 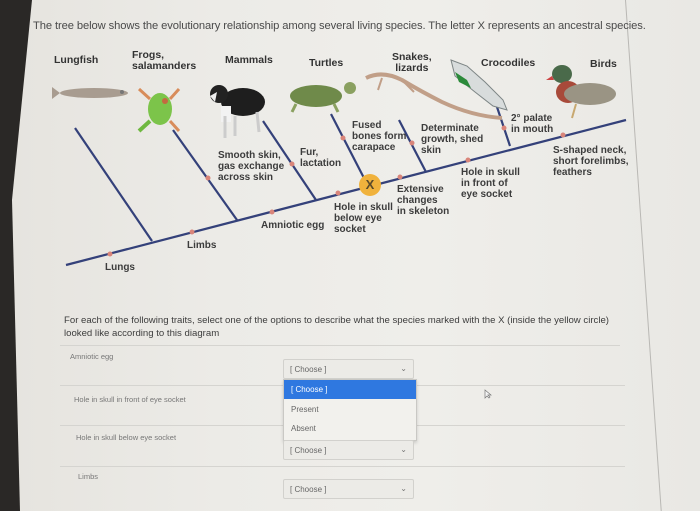 I want to click on trait-line: lactation, so click(x=321, y=163).